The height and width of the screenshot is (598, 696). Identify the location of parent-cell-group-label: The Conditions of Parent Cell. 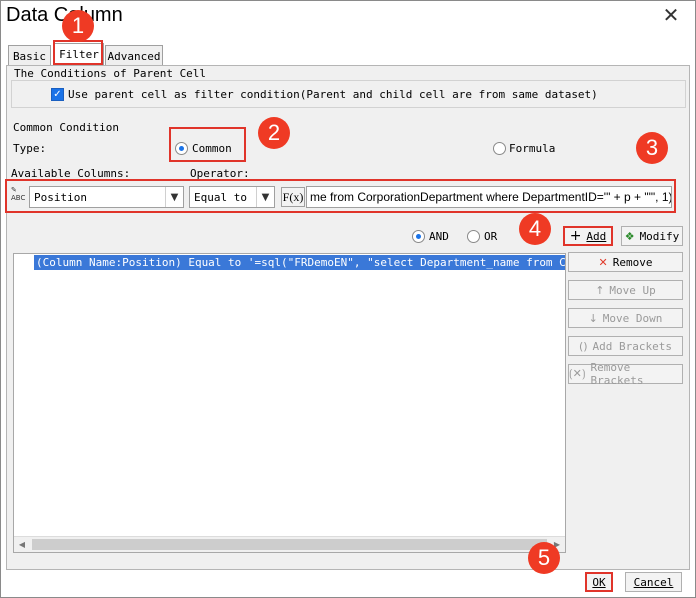
(110, 73).